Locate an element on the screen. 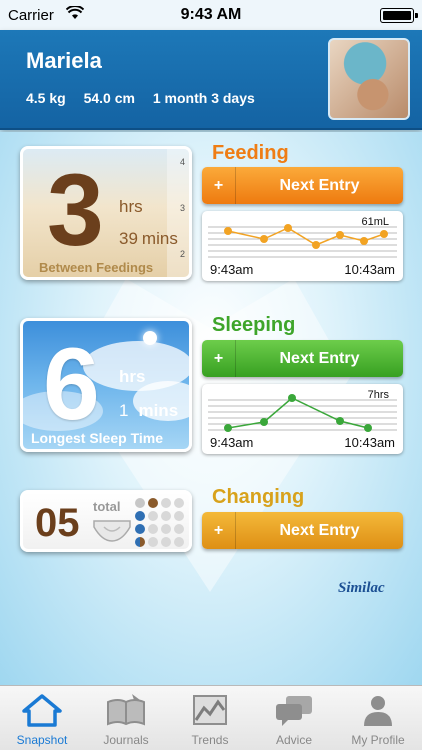 Image resolution: width=422 pixels, height=750 pixels. journal-icon is located at coordinates (126, 710).